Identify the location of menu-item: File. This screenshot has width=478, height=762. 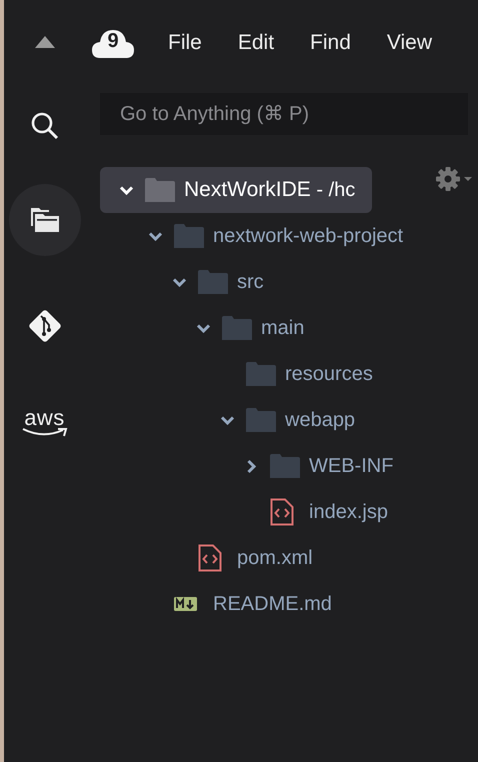
(185, 43).